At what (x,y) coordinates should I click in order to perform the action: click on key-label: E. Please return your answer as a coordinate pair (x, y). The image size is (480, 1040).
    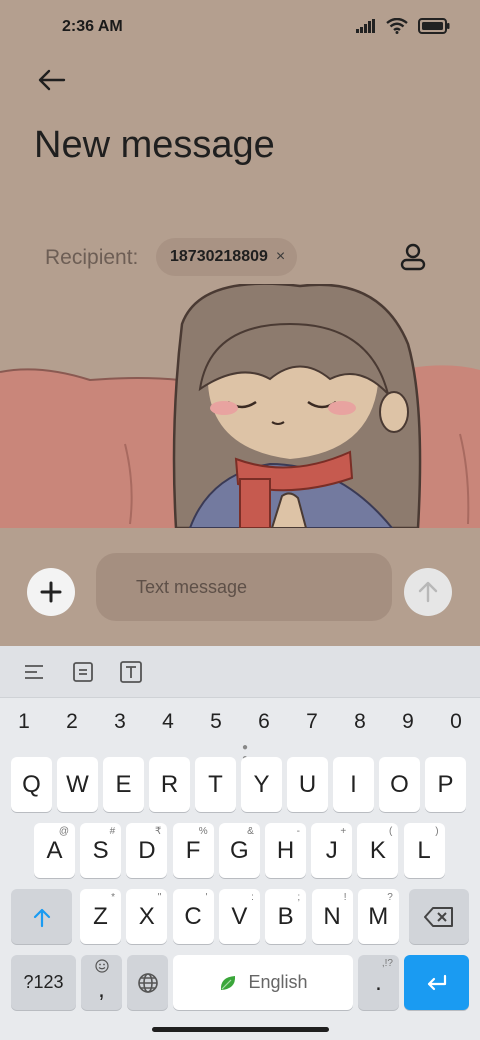
    Looking at the image, I should click on (123, 784).